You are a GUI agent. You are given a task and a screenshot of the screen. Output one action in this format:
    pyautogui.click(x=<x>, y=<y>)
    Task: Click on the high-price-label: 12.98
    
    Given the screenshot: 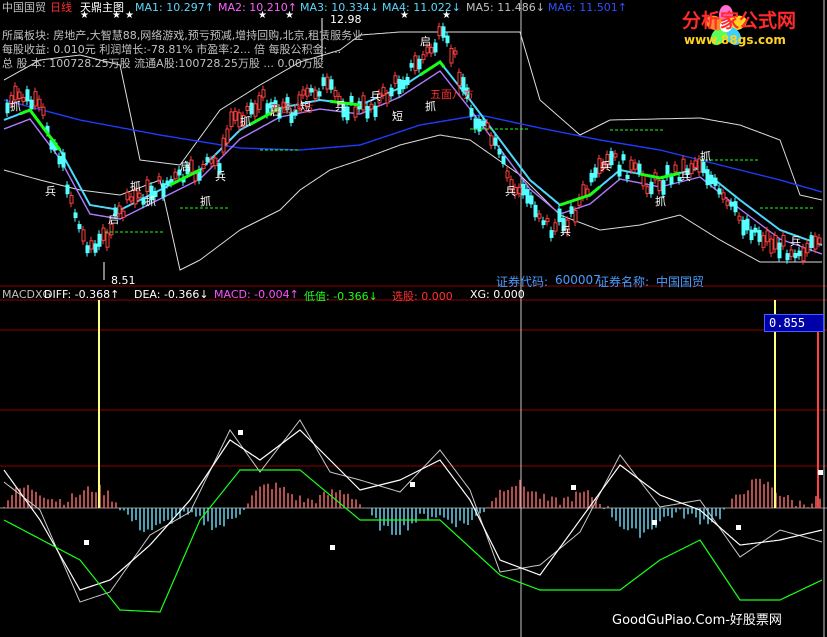 What is the action you would take?
    pyautogui.click(x=346, y=19)
    